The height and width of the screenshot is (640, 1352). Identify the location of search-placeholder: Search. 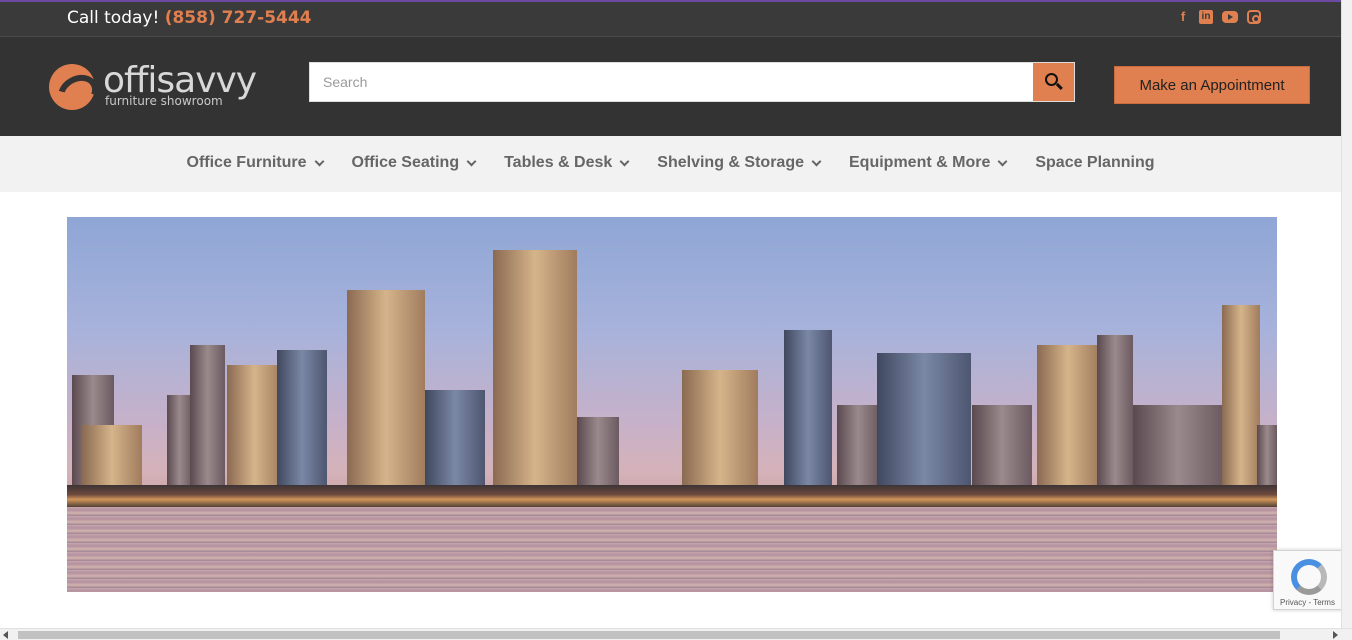
(345, 82).